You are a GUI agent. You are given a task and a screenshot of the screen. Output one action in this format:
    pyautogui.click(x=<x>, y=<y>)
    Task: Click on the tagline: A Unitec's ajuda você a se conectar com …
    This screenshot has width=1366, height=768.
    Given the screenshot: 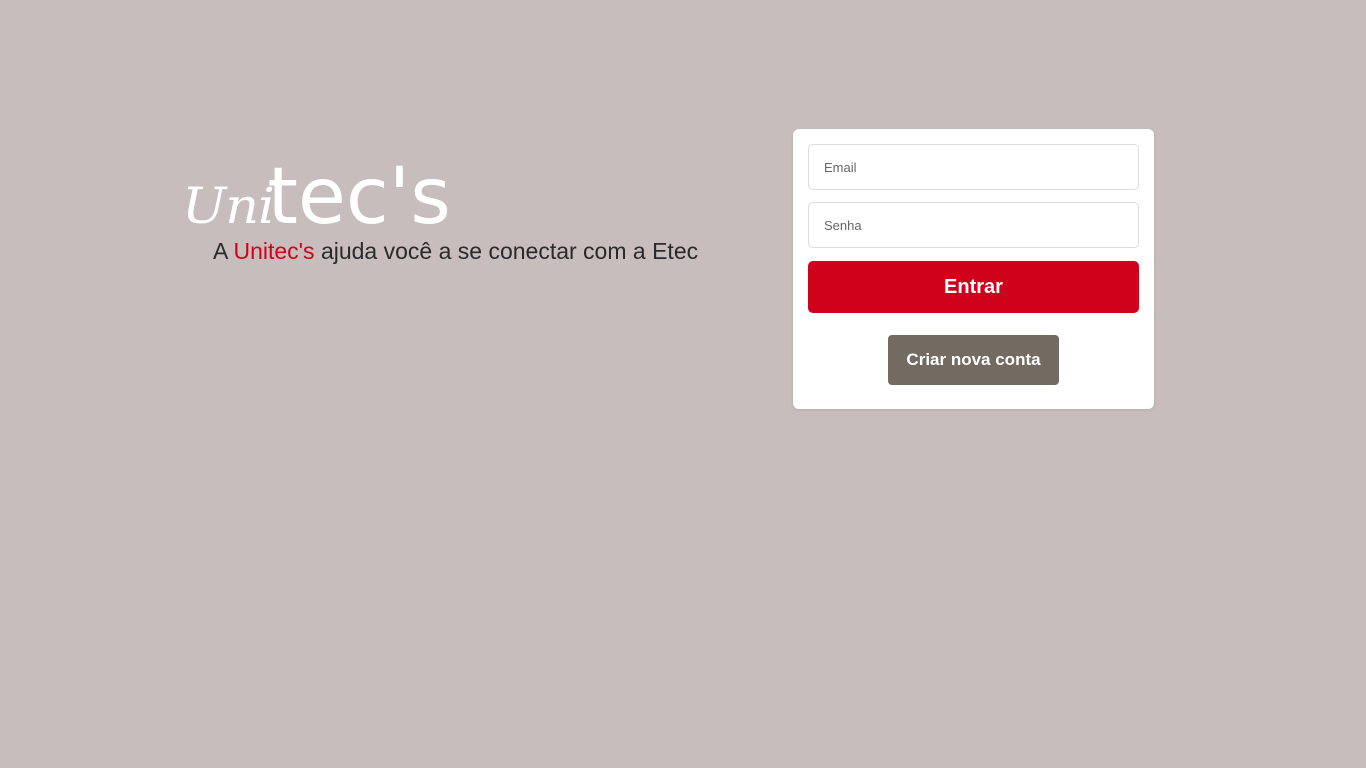 What is the action you would take?
    pyautogui.click(x=458, y=251)
    